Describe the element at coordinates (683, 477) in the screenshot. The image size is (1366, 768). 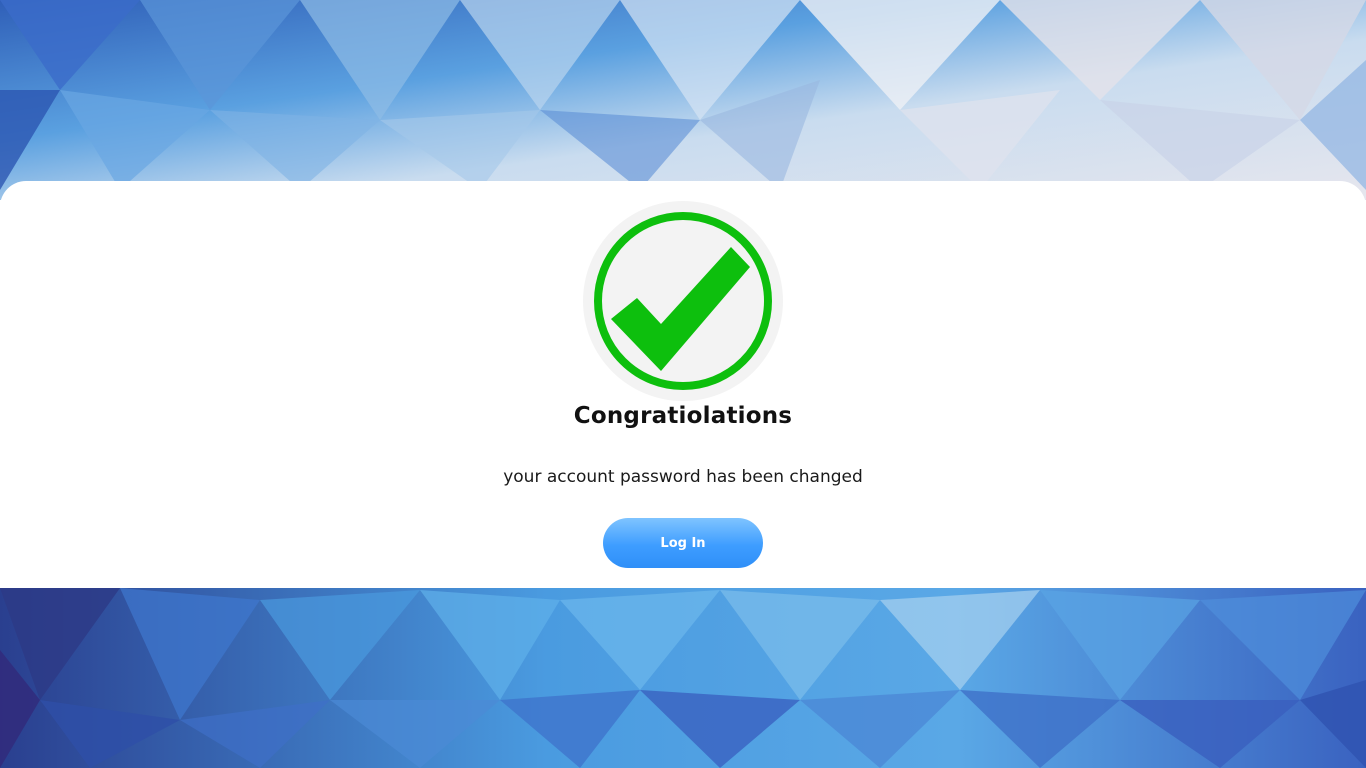
I see `success-message: your account password has been changed` at that location.